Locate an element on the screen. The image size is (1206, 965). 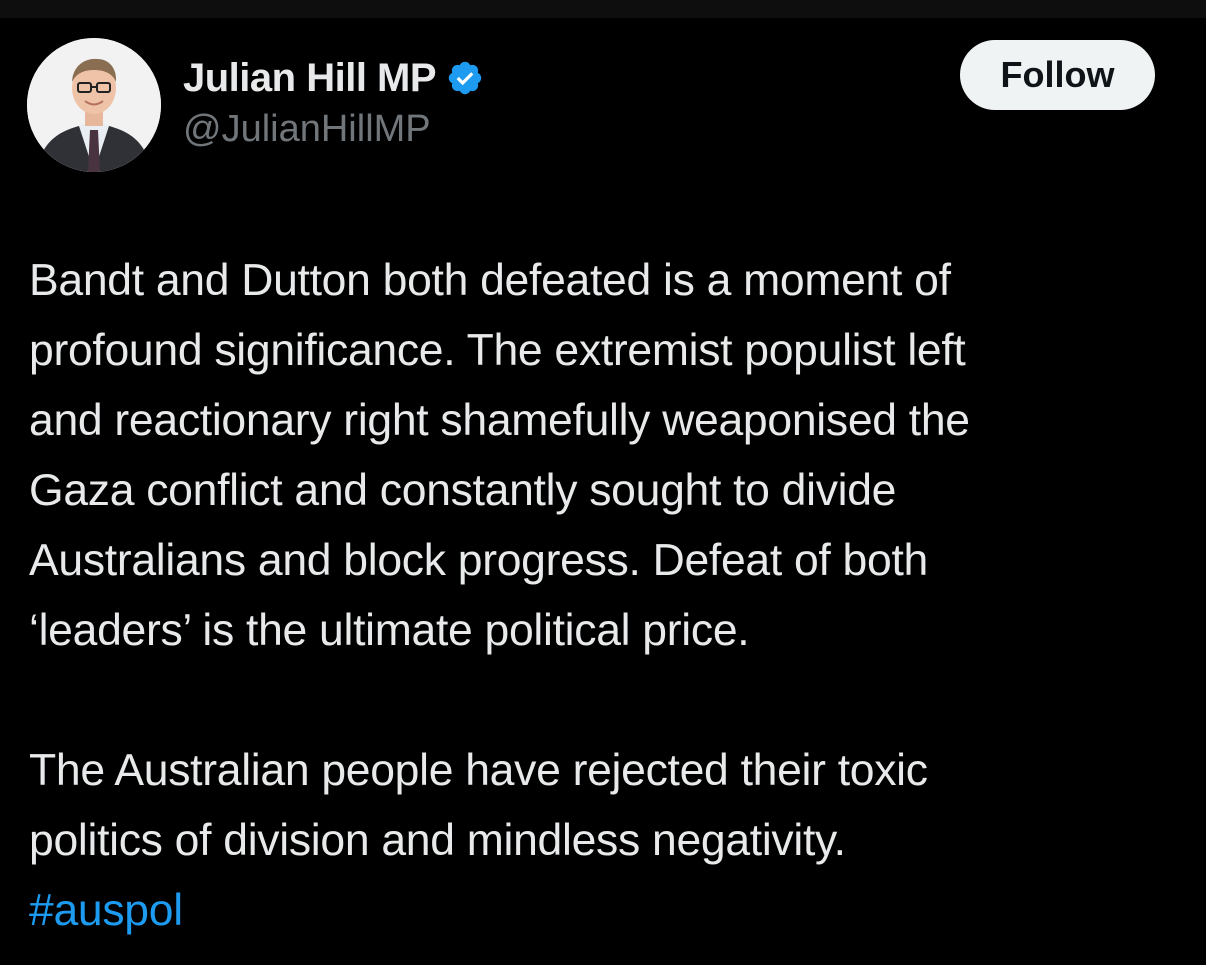
profile-photo-icon is located at coordinates (94, 105).